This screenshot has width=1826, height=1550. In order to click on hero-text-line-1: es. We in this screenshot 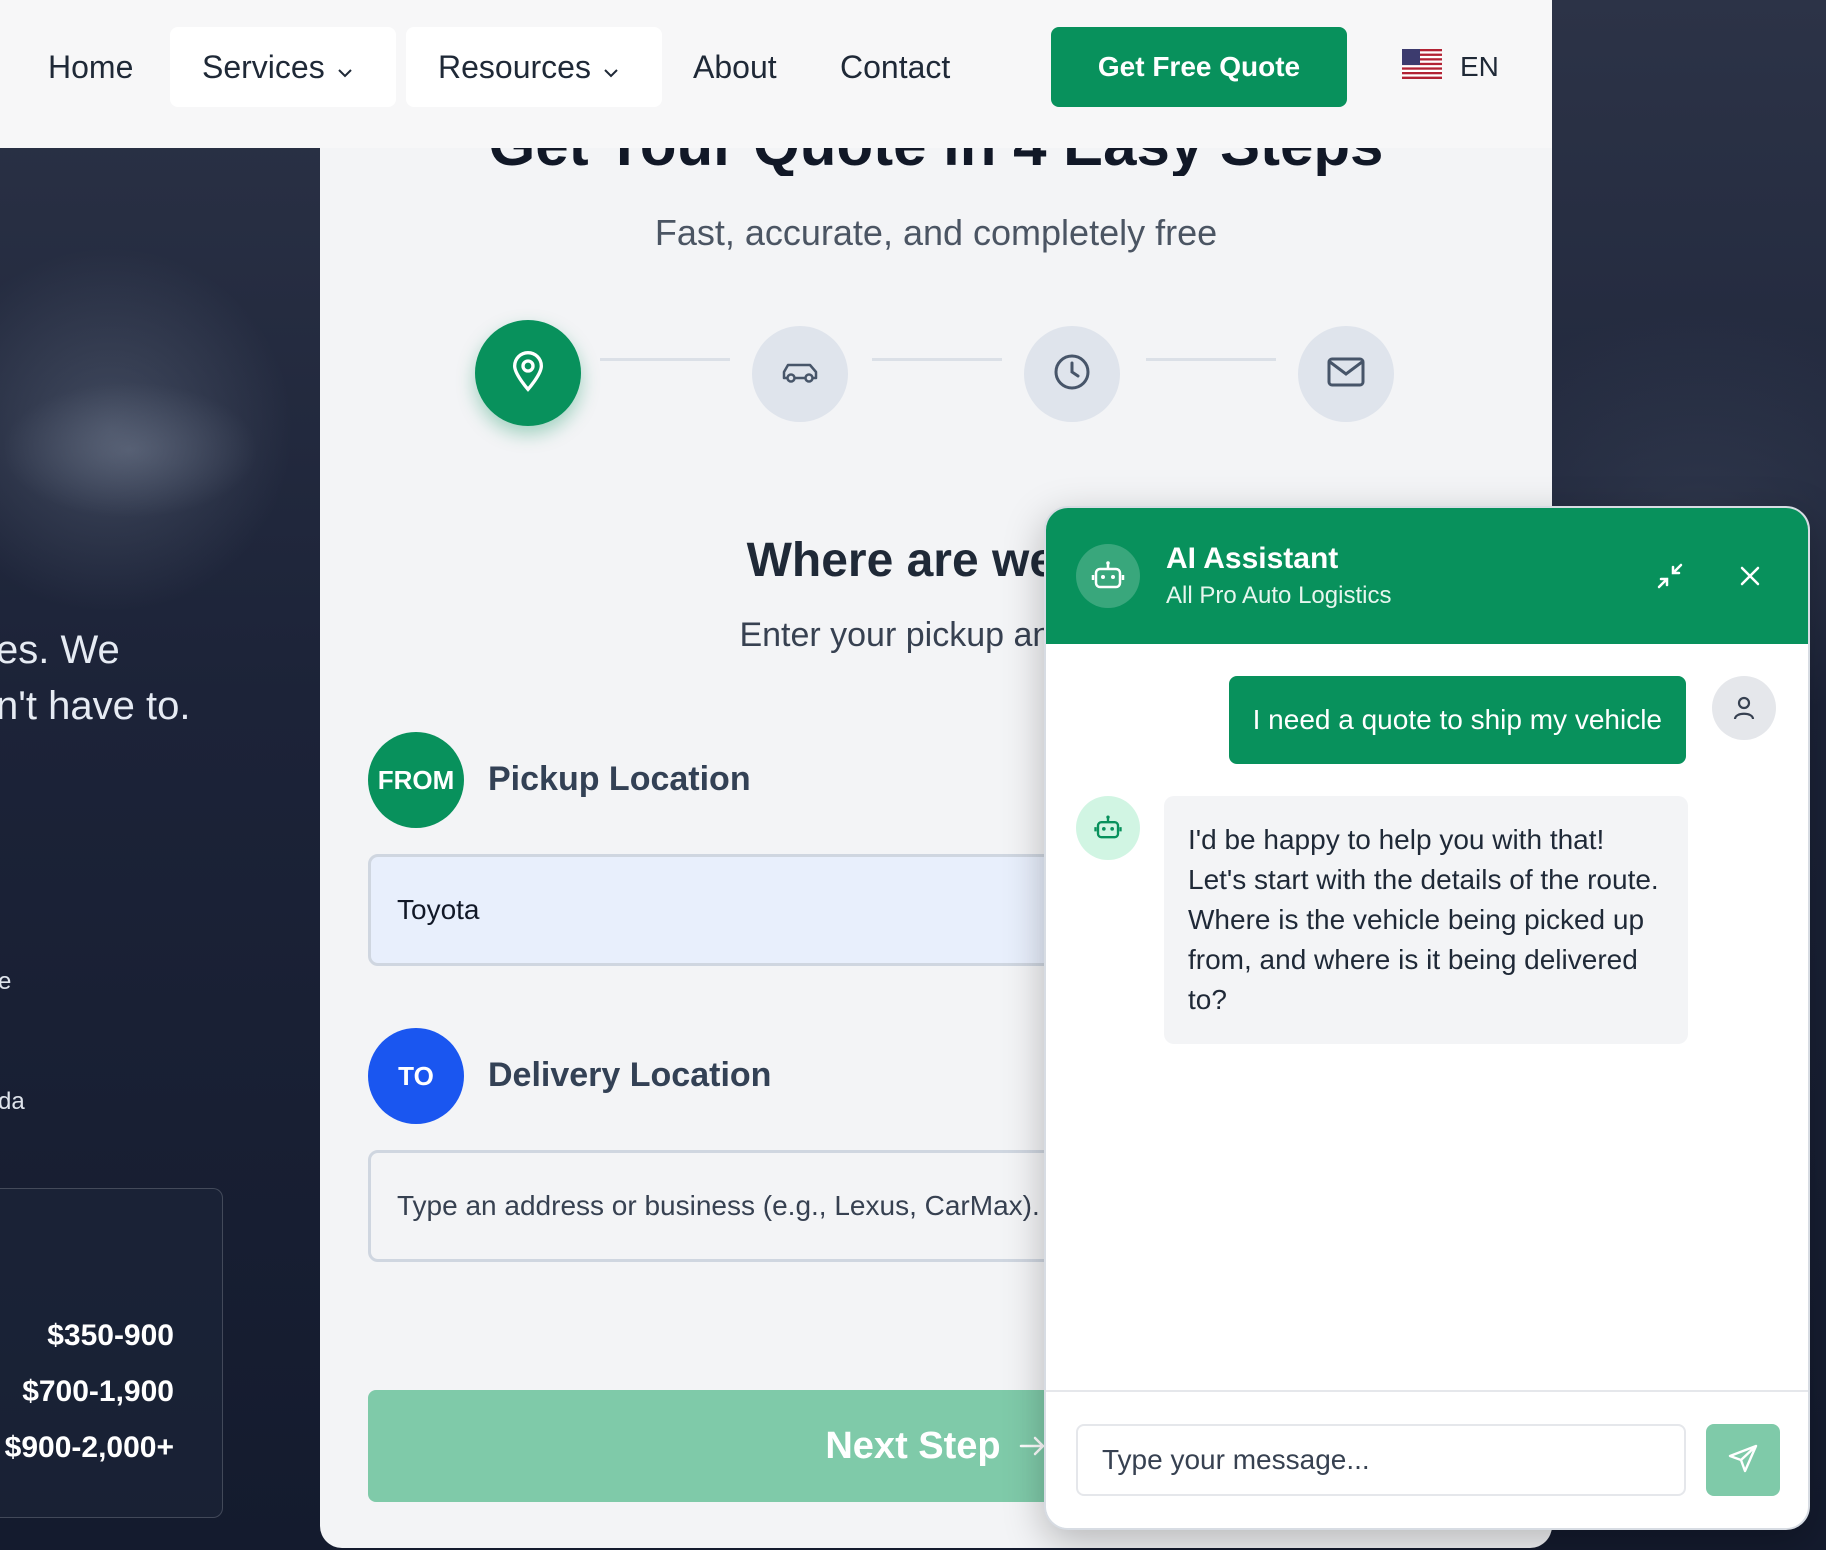, I will do `click(60, 650)`.